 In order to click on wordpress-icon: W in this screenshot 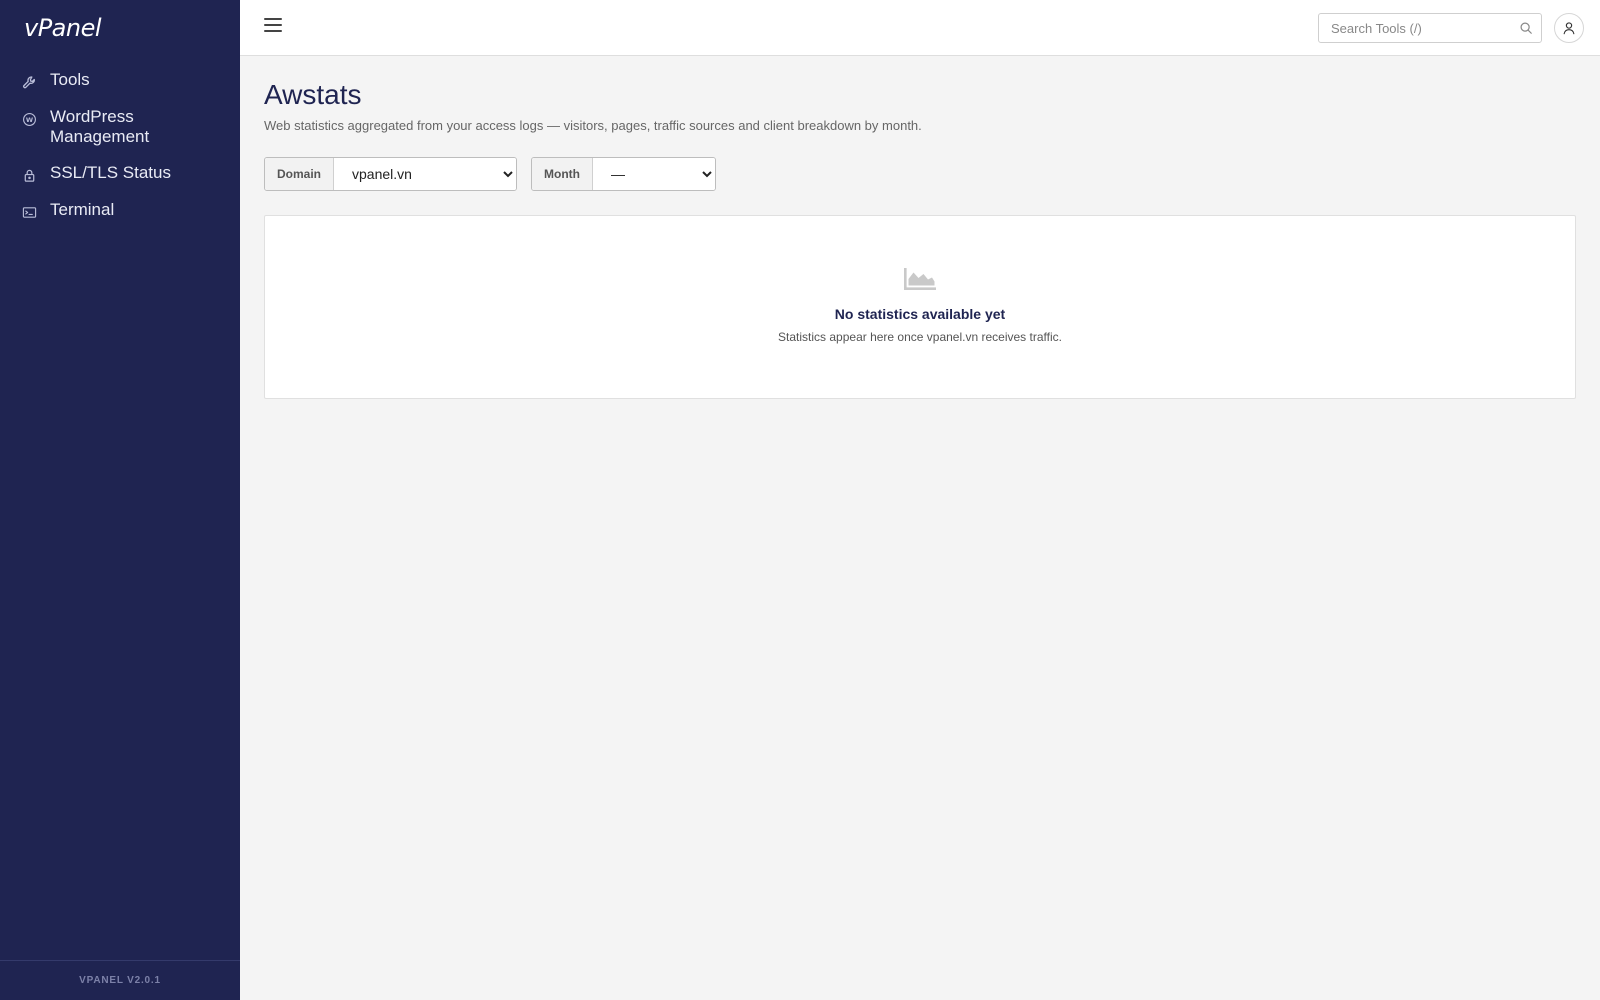, I will do `click(29, 119)`.